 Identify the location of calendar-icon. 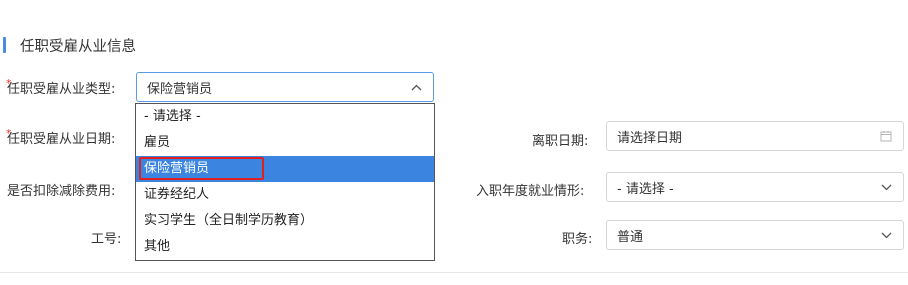
(886, 136).